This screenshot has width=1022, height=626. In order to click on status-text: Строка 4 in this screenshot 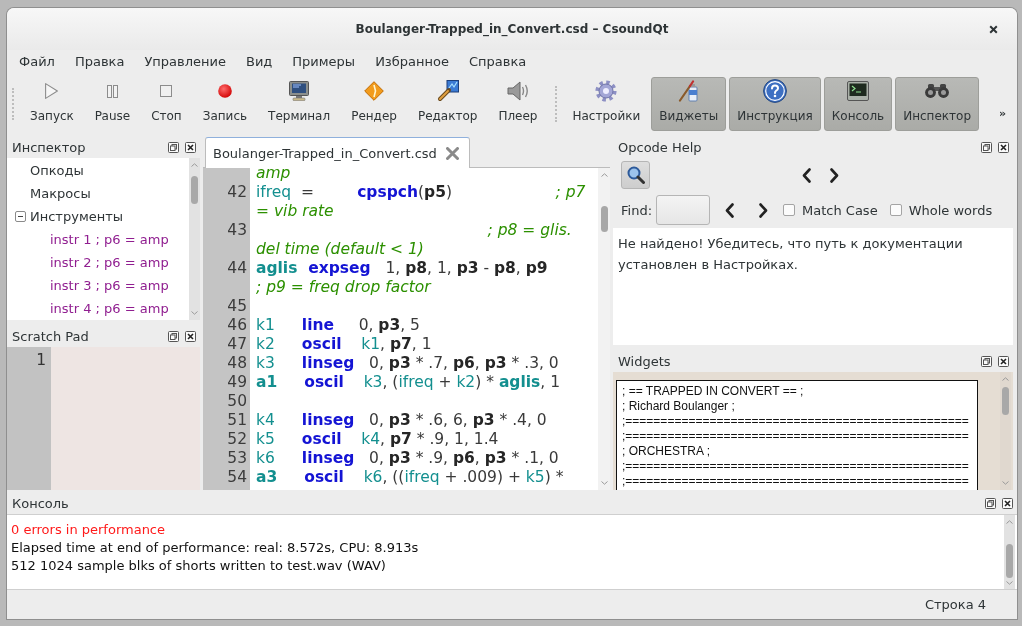, I will do `click(955, 604)`.